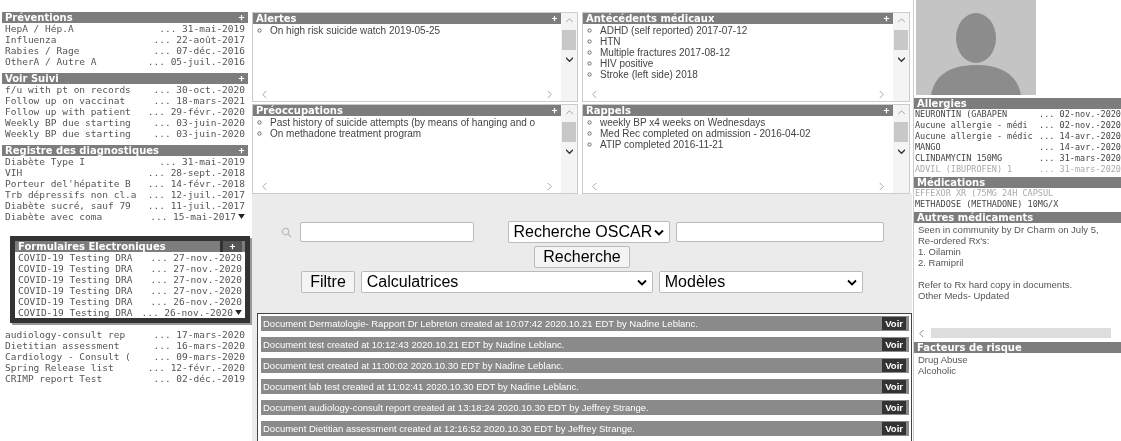 This screenshot has height=441, width=1121. Describe the element at coordinates (76, 194) in the screenshot. I see `list-item-link: Trb dépressifs non cl.a` at that location.